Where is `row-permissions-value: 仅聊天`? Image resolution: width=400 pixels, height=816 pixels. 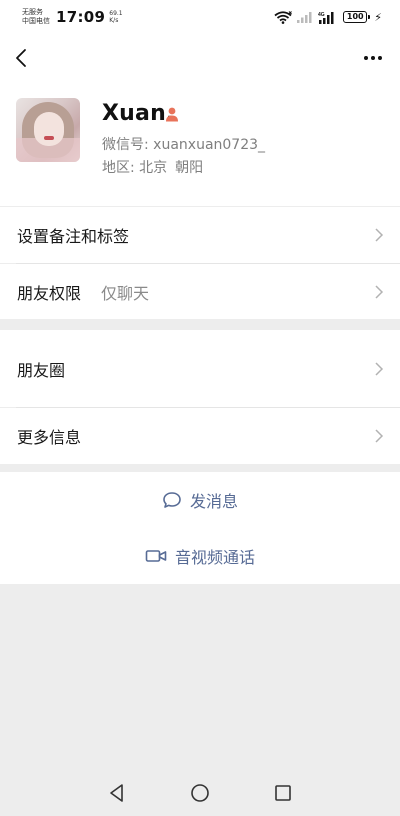 row-permissions-value: 仅聊天 is located at coordinates (125, 293).